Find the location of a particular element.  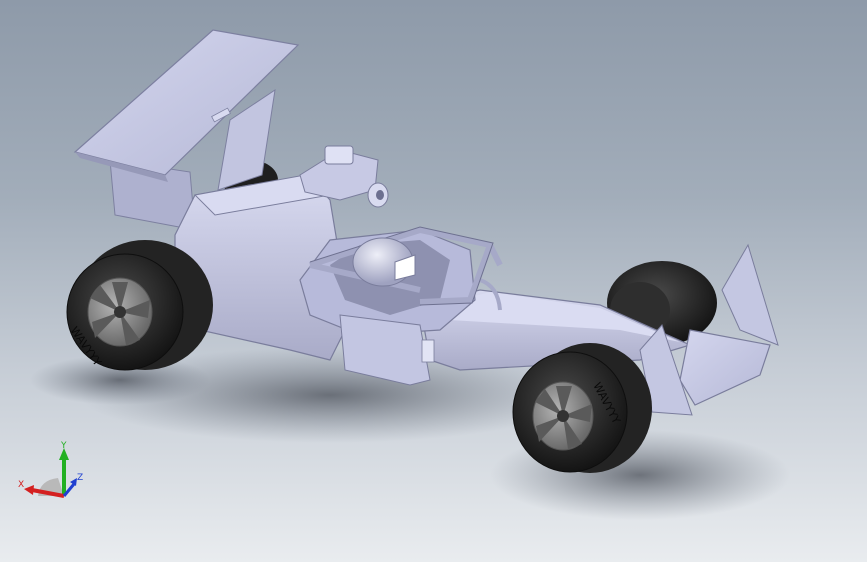

reference-triad: Y X Z is located at coordinates (50, 469).